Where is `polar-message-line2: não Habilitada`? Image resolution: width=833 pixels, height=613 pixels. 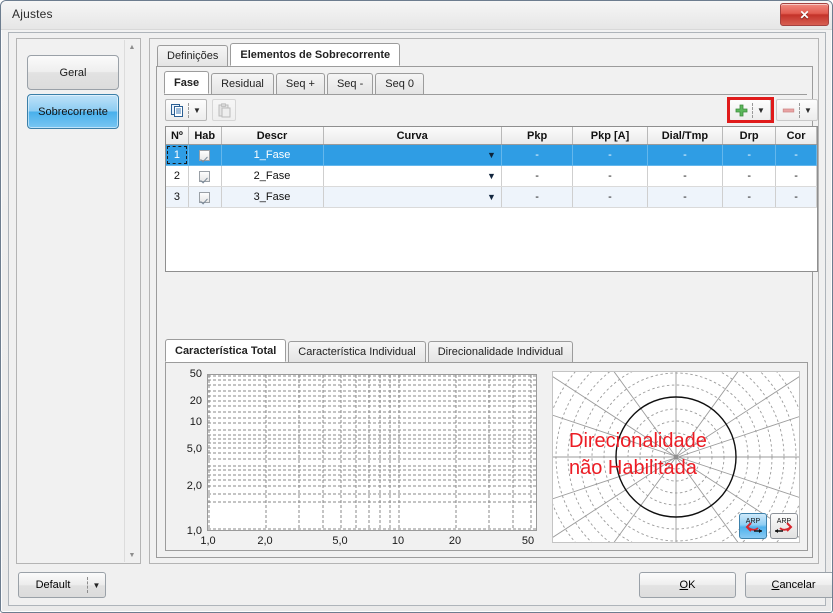
polar-message-line2: não Habilitada is located at coordinates (633, 468).